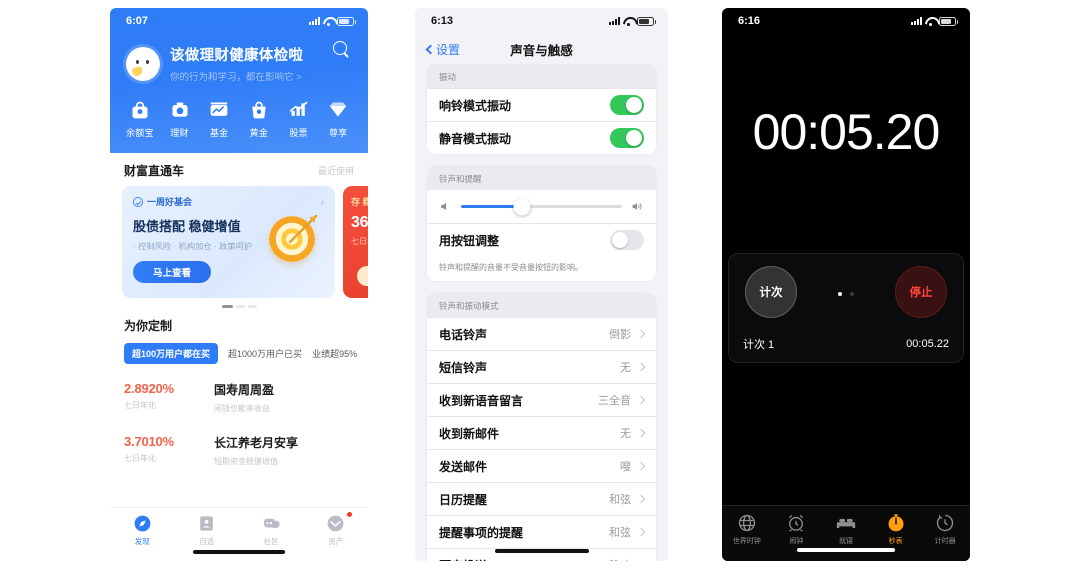 This screenshot has height=569, width=1080. Describe the element at coordinates (845, 541) in the screenshot. I see `tab-label: 就寝` at that location.